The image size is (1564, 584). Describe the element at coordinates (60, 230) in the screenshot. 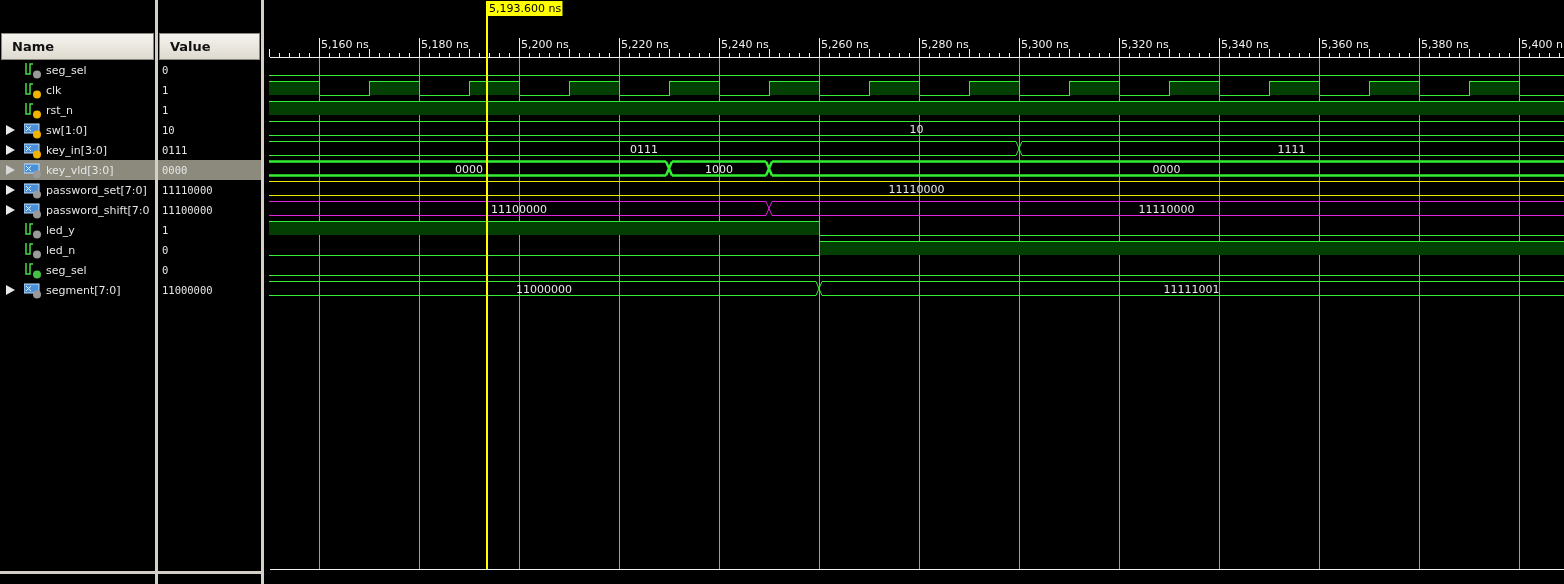

I see `signal-name: led_y` at that location.